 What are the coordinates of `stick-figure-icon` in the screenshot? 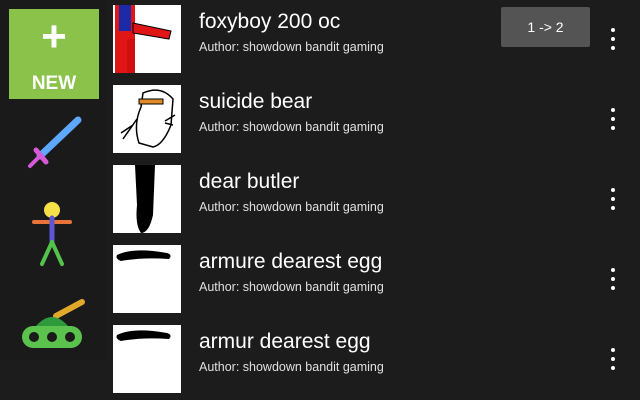 It's located at (52, 236).